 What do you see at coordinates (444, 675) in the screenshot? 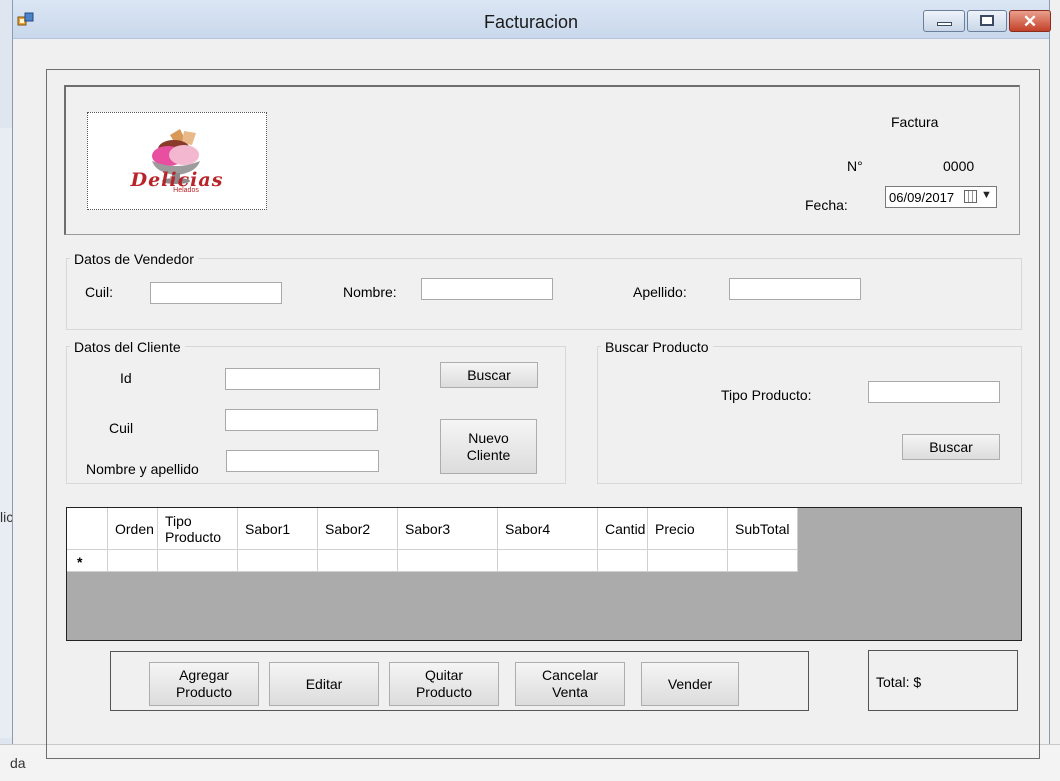
I see `quitar-producto-label-line1: Quitar` at bounding box center [444, 675].